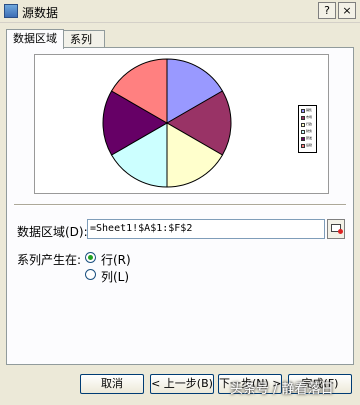 This screenshot has width=360, height=405. I want to click on collapse-dialog-icon, so click(337, 229).